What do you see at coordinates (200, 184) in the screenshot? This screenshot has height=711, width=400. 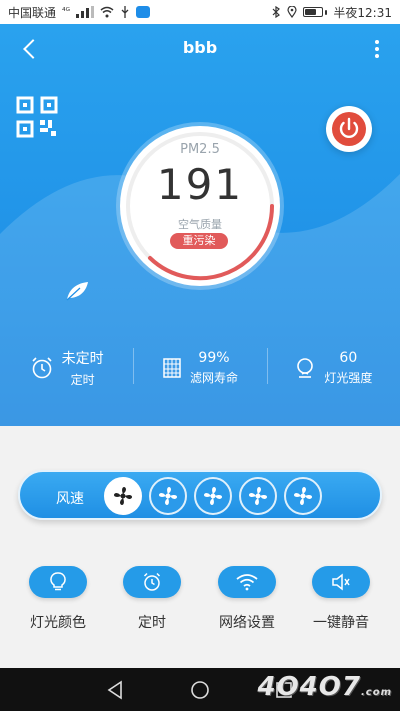 I see `pm25-value: 191` at bounding box center [200, 184].